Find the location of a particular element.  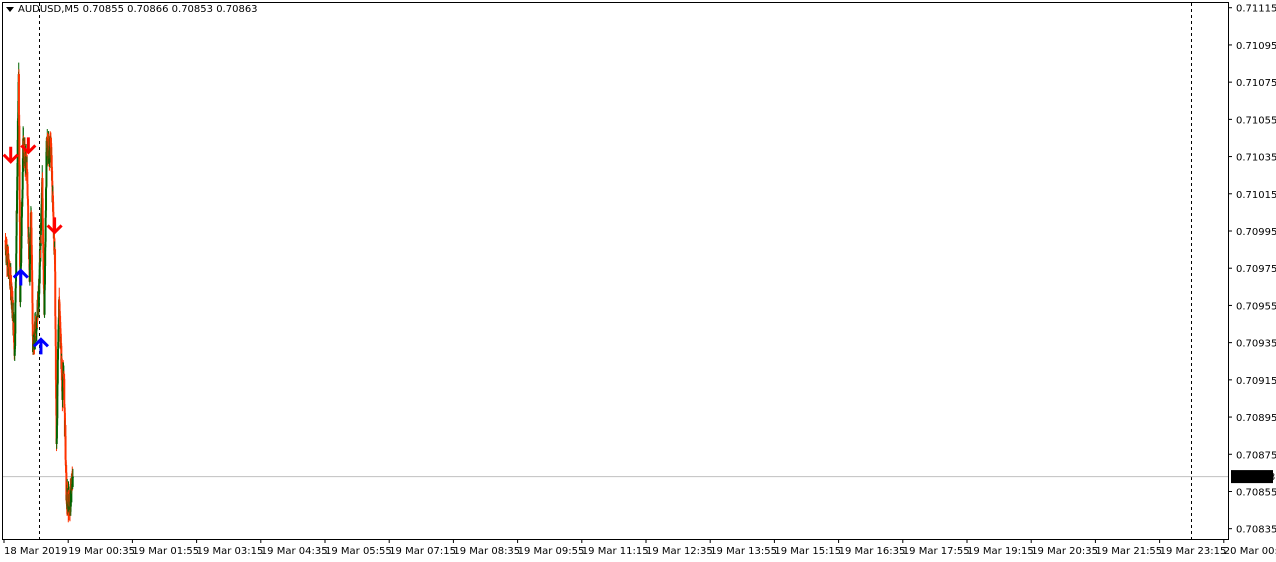

symbol-dropdown-icon is located at coordinates (10, 9).